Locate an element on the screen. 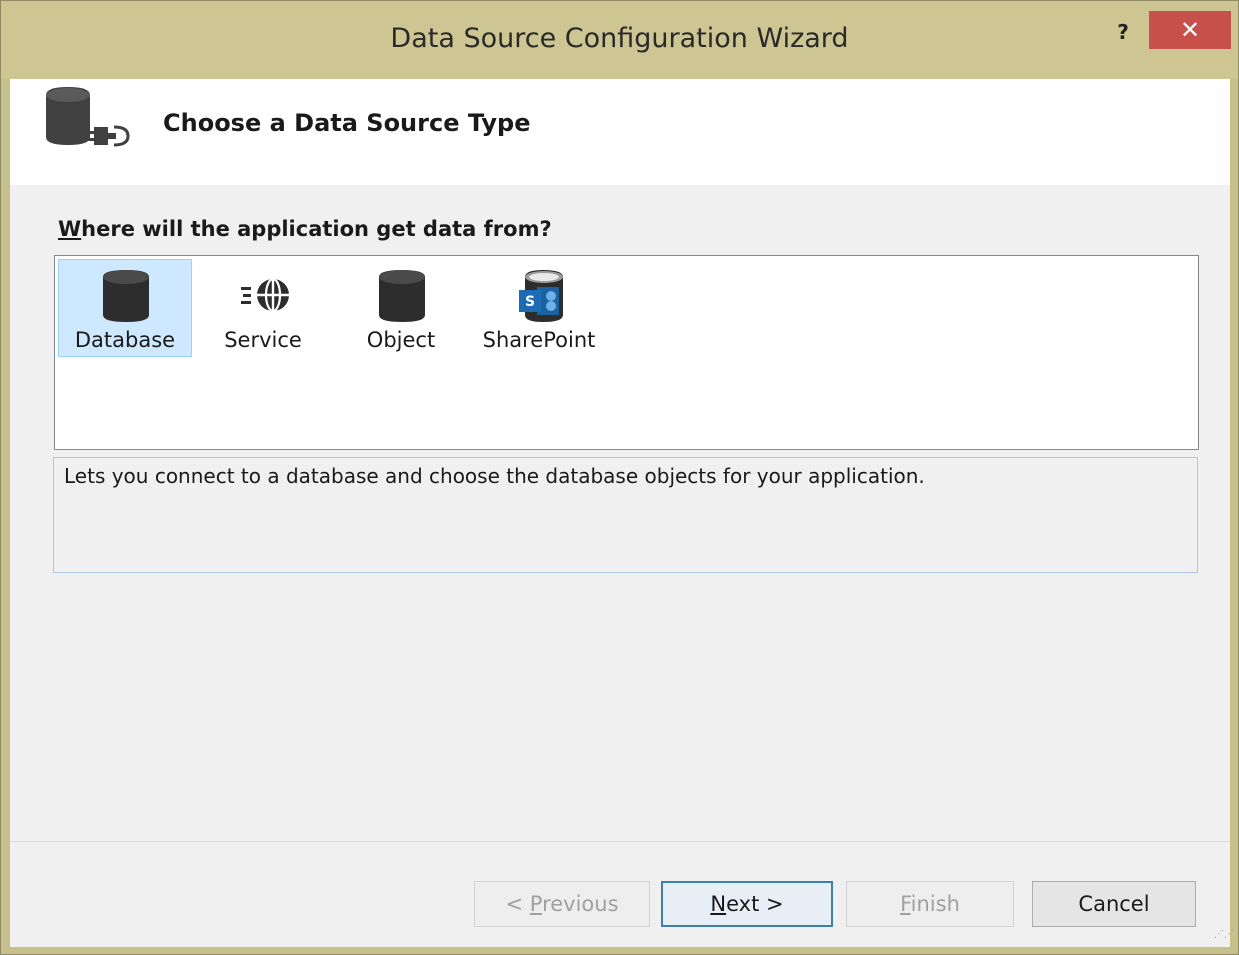  page-title: Choose a Data Source Type is located at coordinates (347, 123).